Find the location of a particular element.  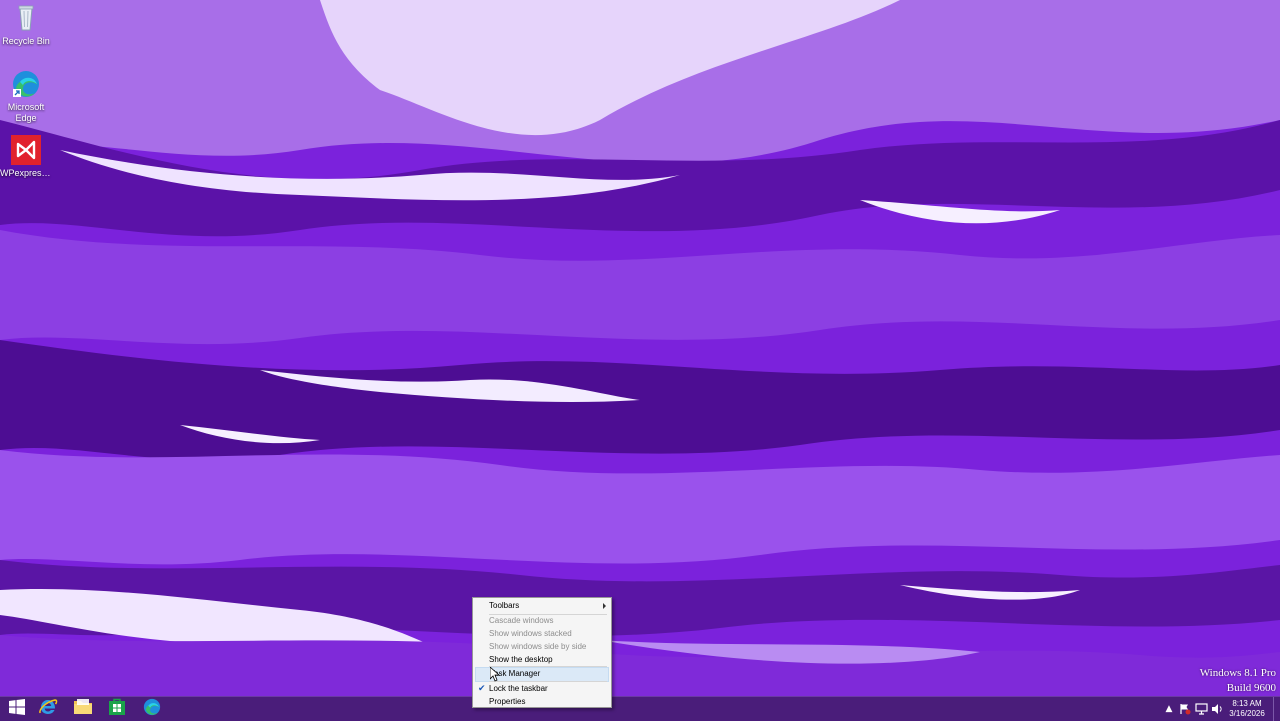

menu-item-toolbars: Toolbars is located at coordinates (542, 605).